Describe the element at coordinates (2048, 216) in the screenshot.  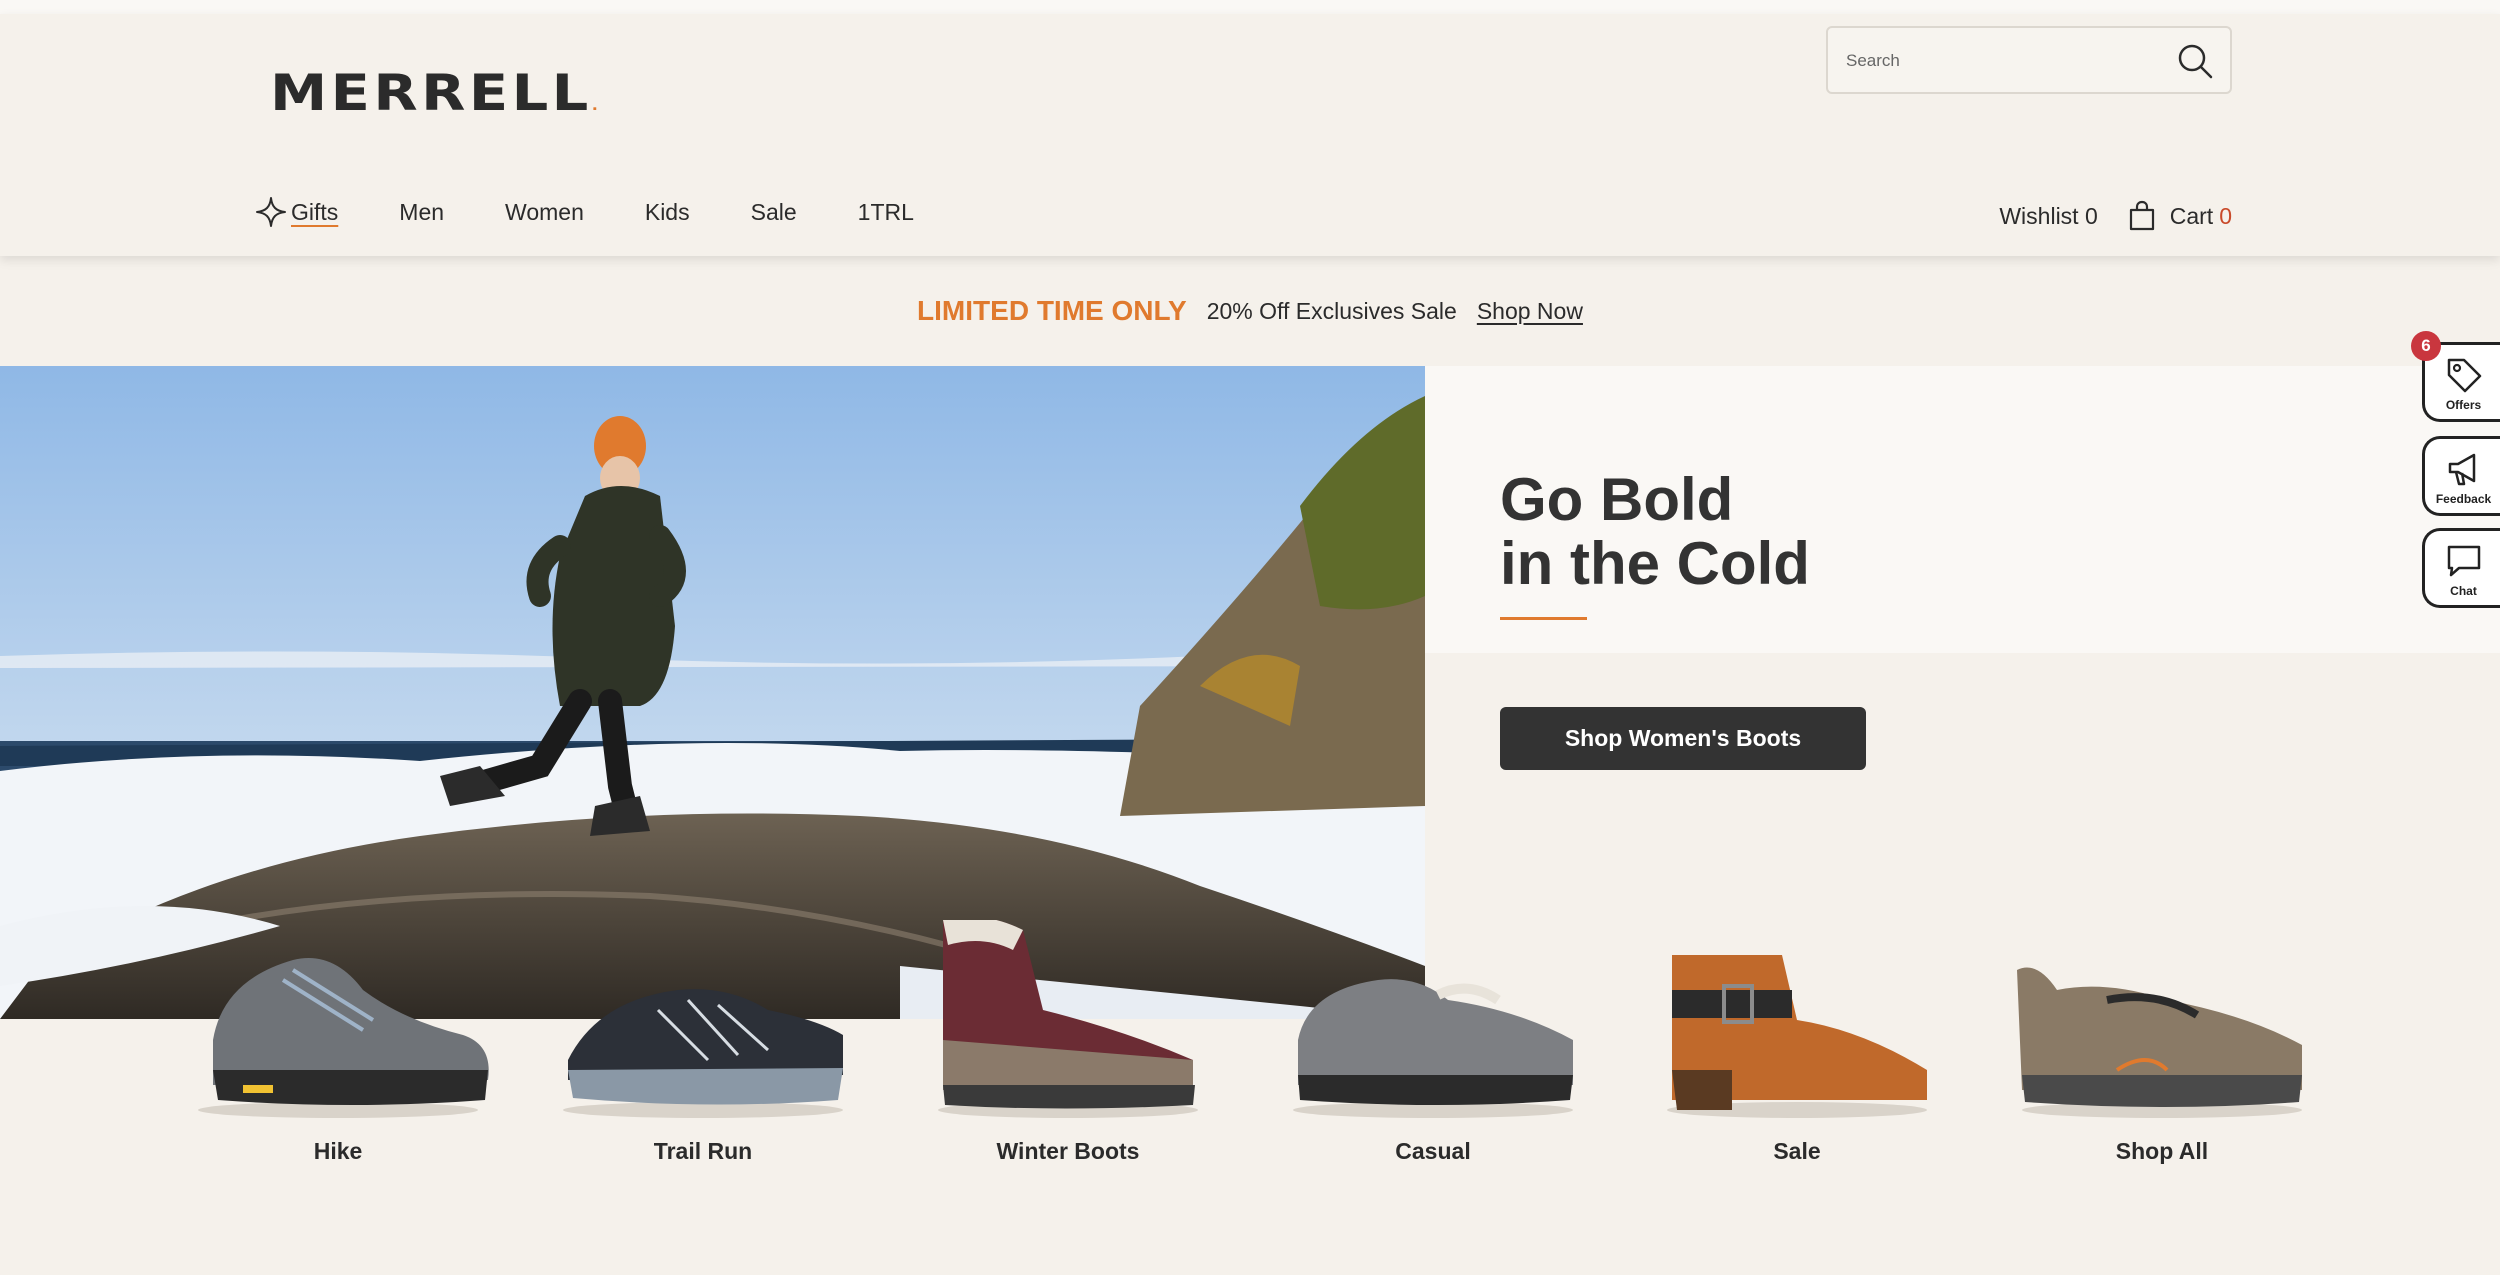
I see `wishlist-link: Wishlist 0` at that location.